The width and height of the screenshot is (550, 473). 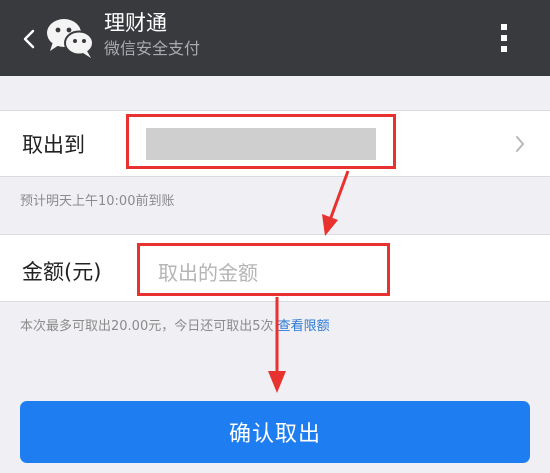 I want to click on wechat-logo-icon, so click(x=70, y=38).